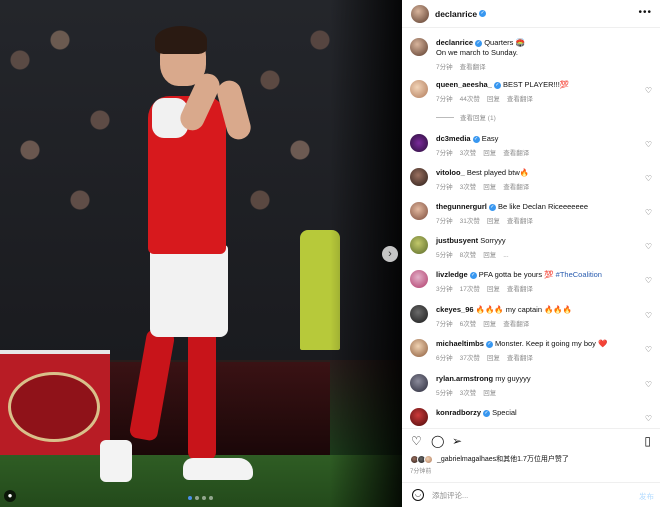 This screenshot has width=660, height=507. What do you see at coordinates (456, 14) in the screenshot?
I see `header-username: declanrice` at bounding box center [456, 14].